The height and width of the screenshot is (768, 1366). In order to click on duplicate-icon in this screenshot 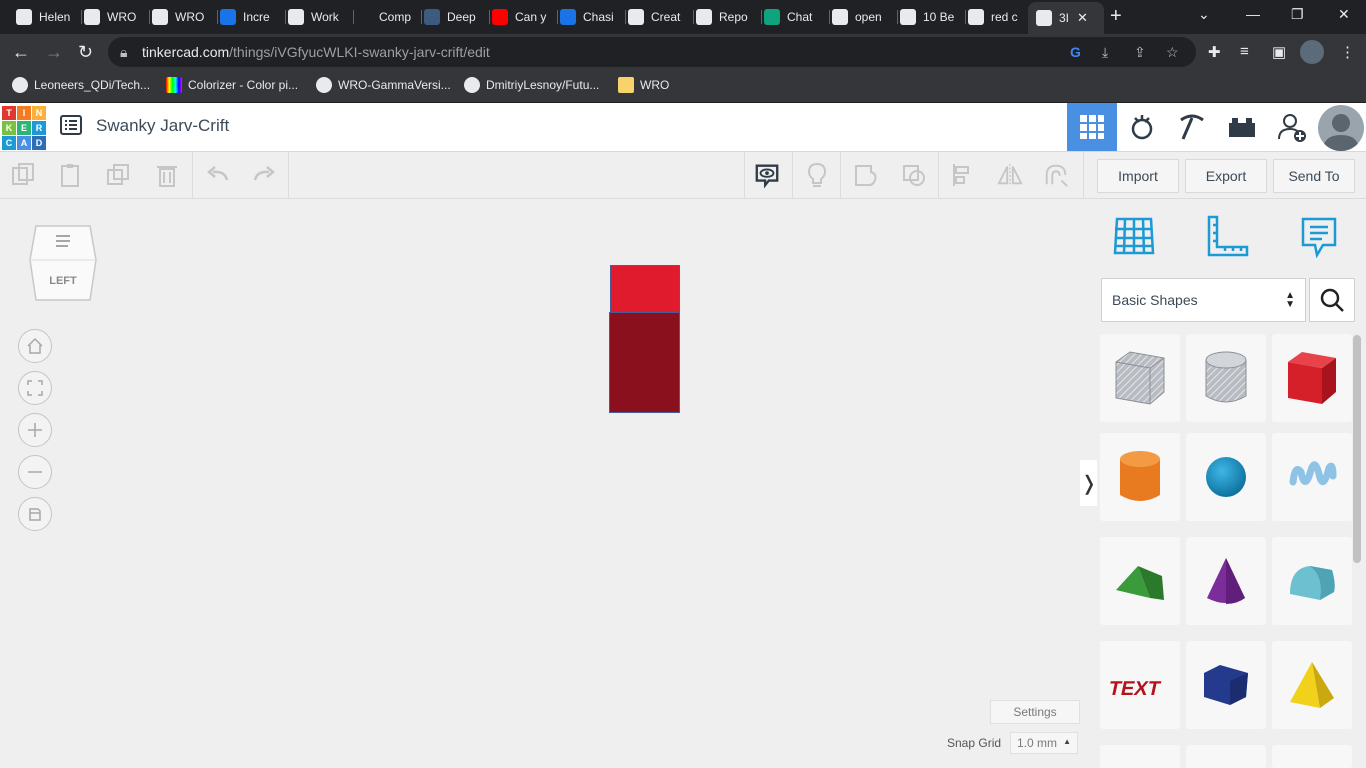, I will do `click(119, 175)`.